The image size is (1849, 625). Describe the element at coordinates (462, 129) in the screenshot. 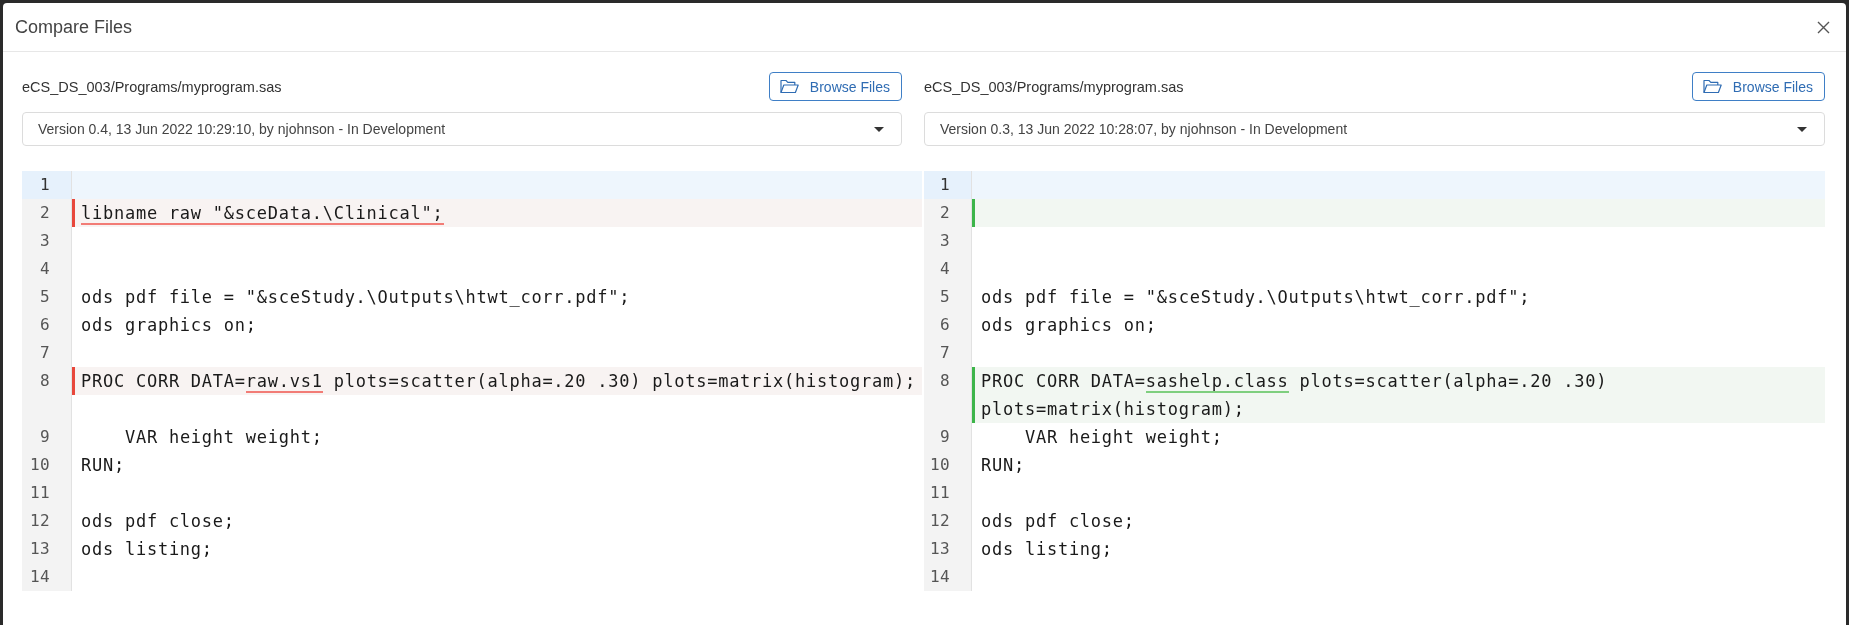

I see `version-dropdown: Version 0.4, 13 Jun 2022 10:29:10, by njohnson - In Development` at that location.